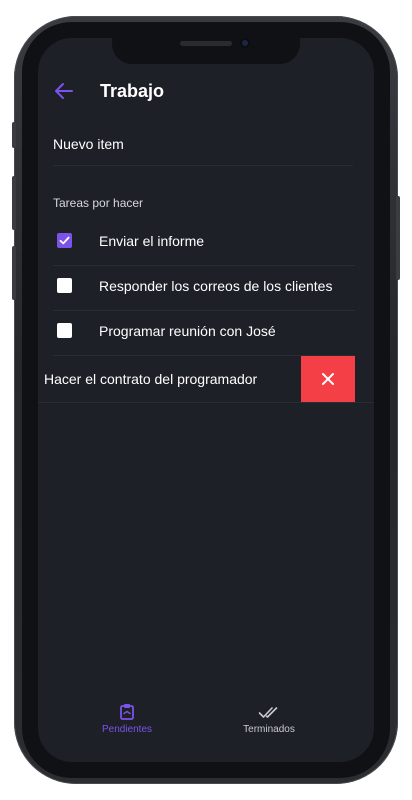 Image resolution: width=412 pixels, height=800 pixels. I want to click on task-row-swiped: Hacer el contrato del programador, so click(206, 379).